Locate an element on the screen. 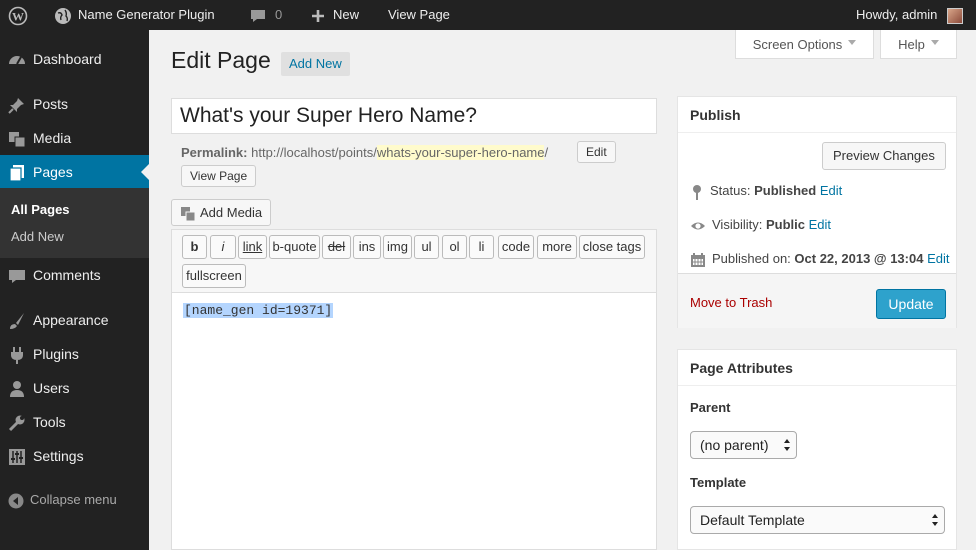  edit-visibility-link: Edit is located at coordinates (820, 224).